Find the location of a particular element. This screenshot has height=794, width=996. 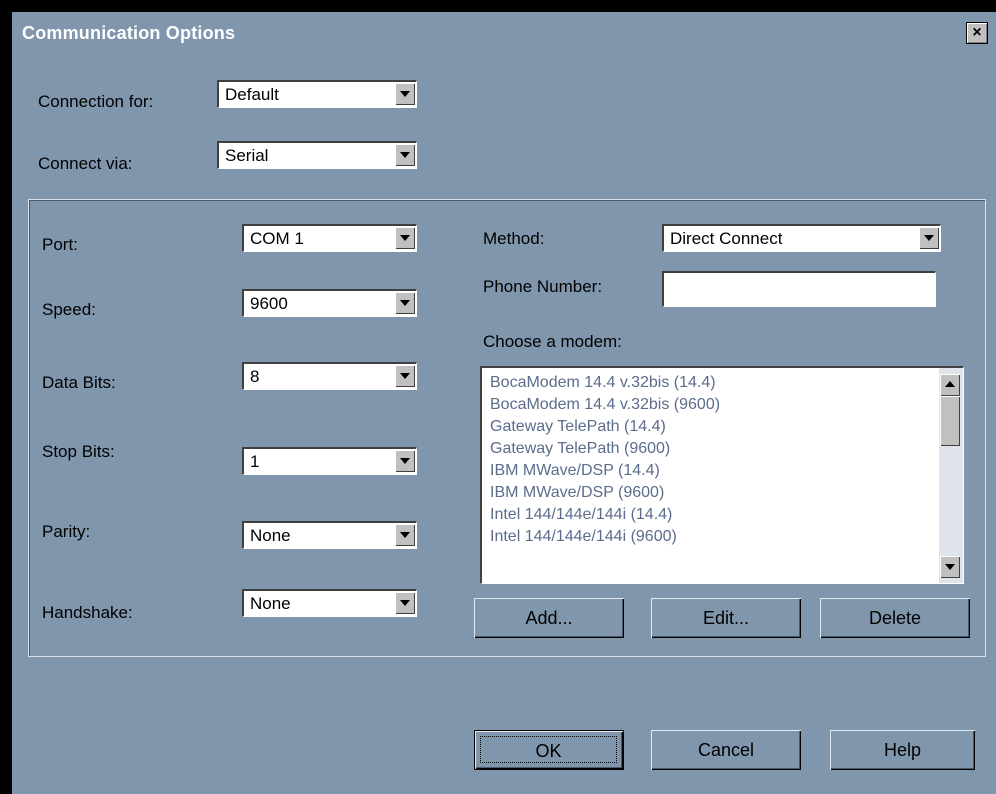

list-item: BocaModem 14.4 v.32bis (14.4) is located at coordinates (603, 383).